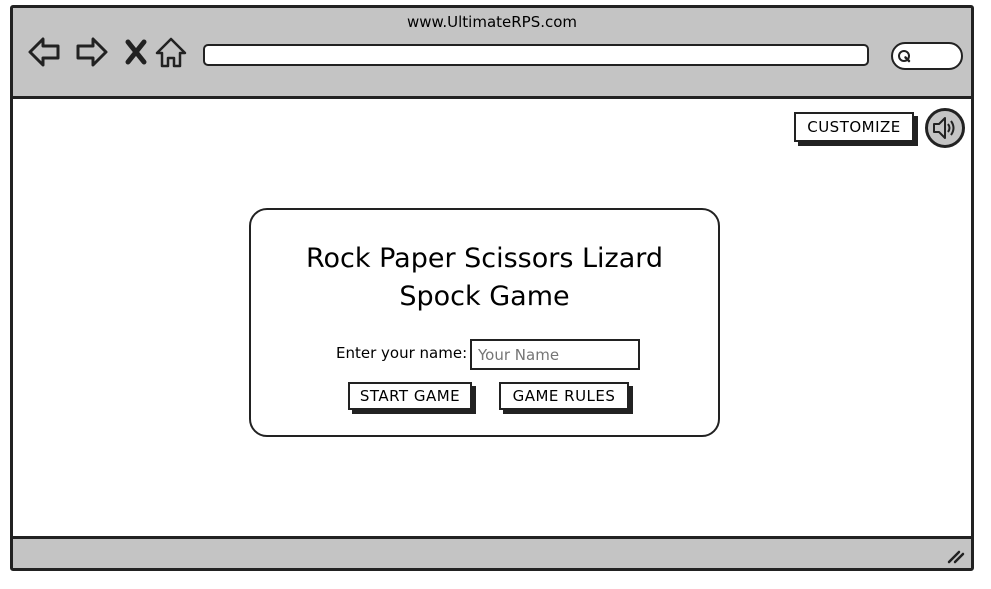 Image resolution: width=991 pixels, height=589 pixels. What do you see at coordinates (171, 52) in the screenshot?
I see `home-icon` at bounding box center [171, 52].